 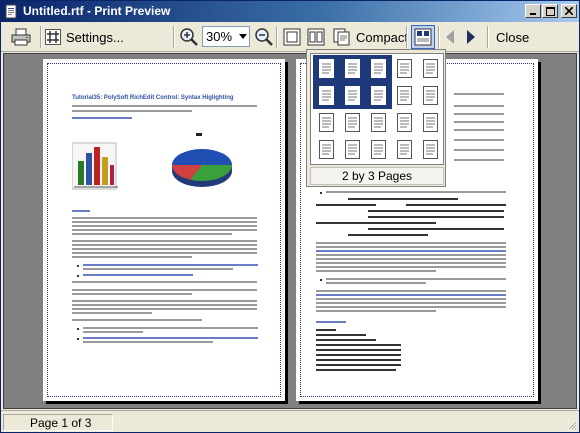 I want to click on one-page-button, so click(x=294, y=37).